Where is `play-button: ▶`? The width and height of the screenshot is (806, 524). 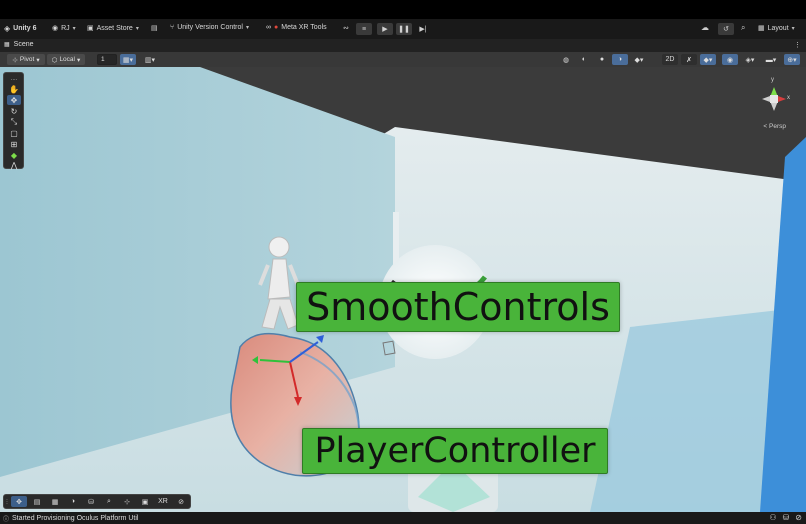 play-button: ▶ is located at coordinates (385, 29).